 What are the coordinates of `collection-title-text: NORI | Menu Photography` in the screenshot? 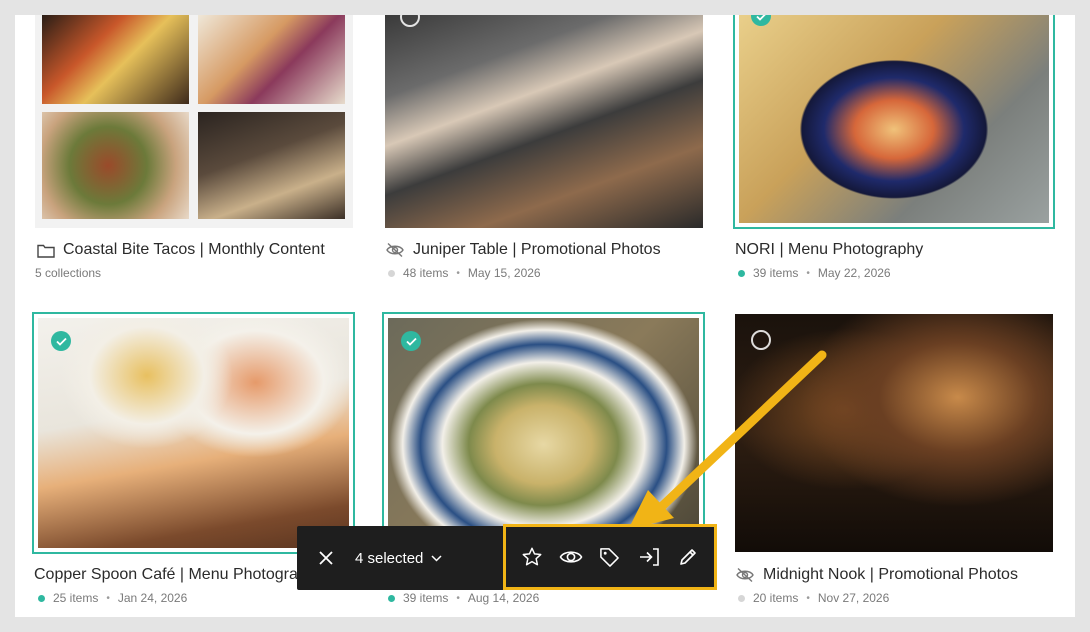 It's located at (829, 249).